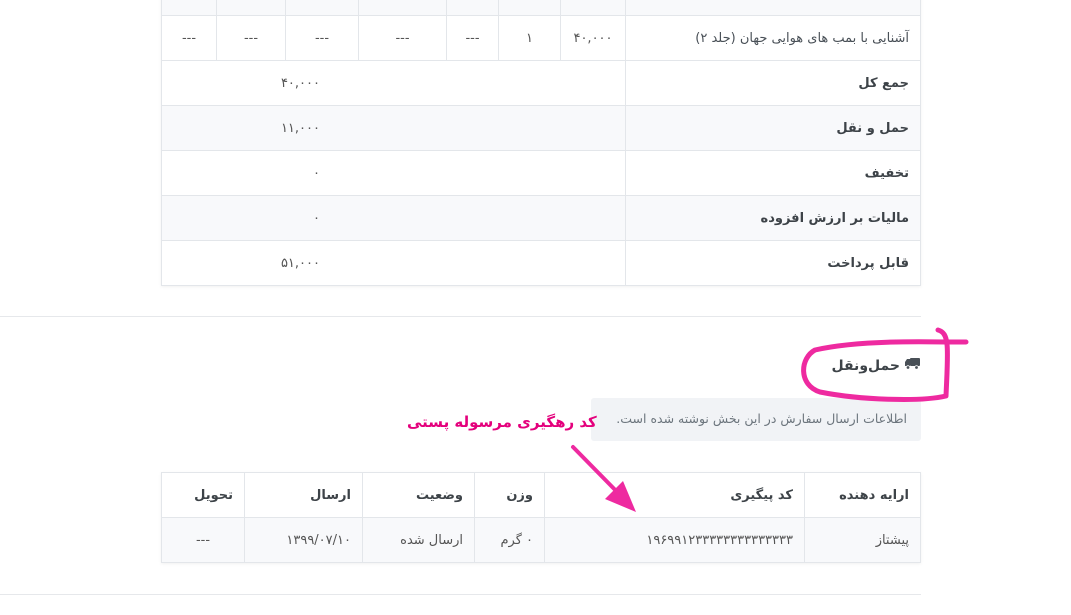  What do you see at coordinates (418, 495) in the screenshot?
I see `col-status: وضعیت` at bounding box center [418, 495].